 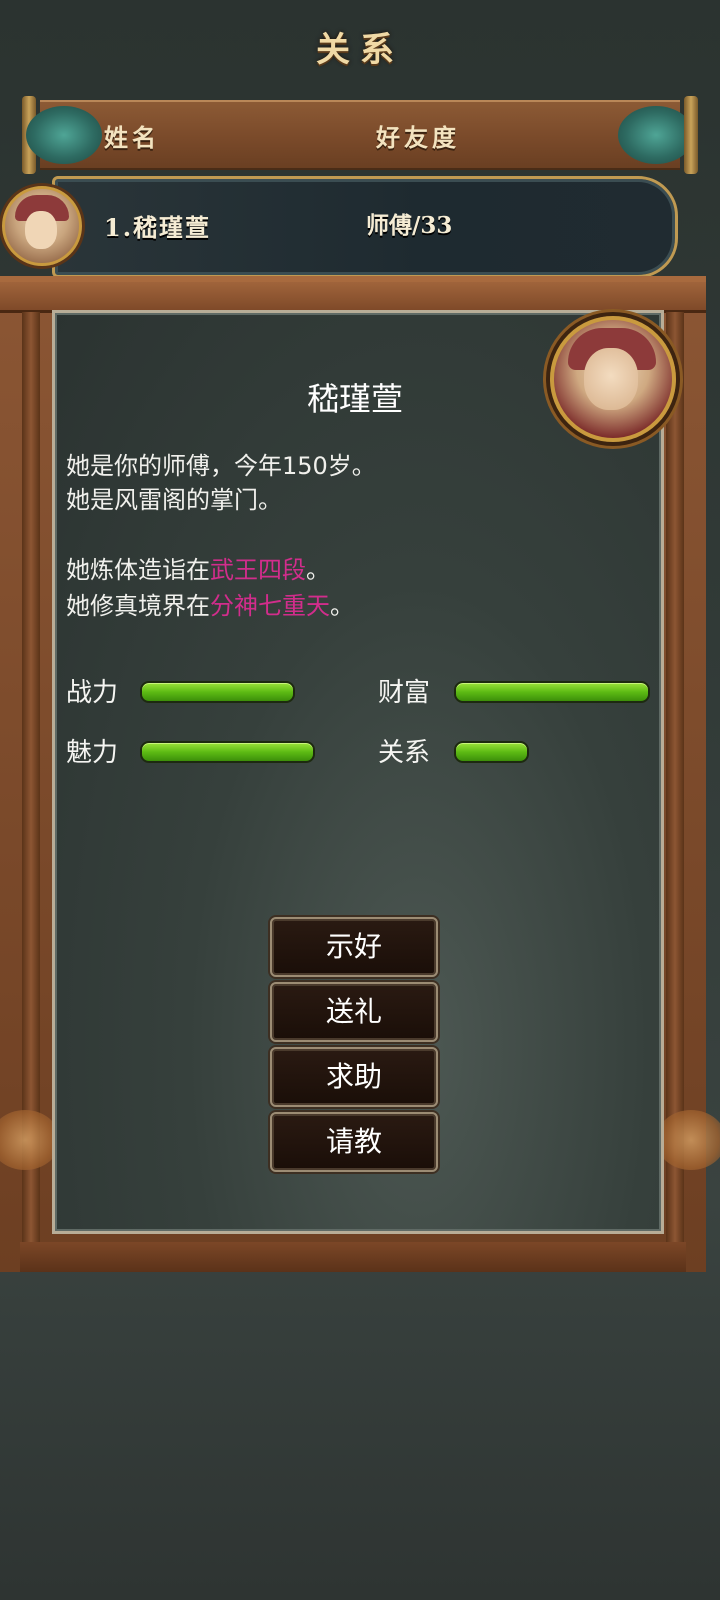 What do you see at coordinates (158, 227) in the screenshot?
I see `list-item-name: 1.嵇瑾萱` at bounding box center [158, 227].